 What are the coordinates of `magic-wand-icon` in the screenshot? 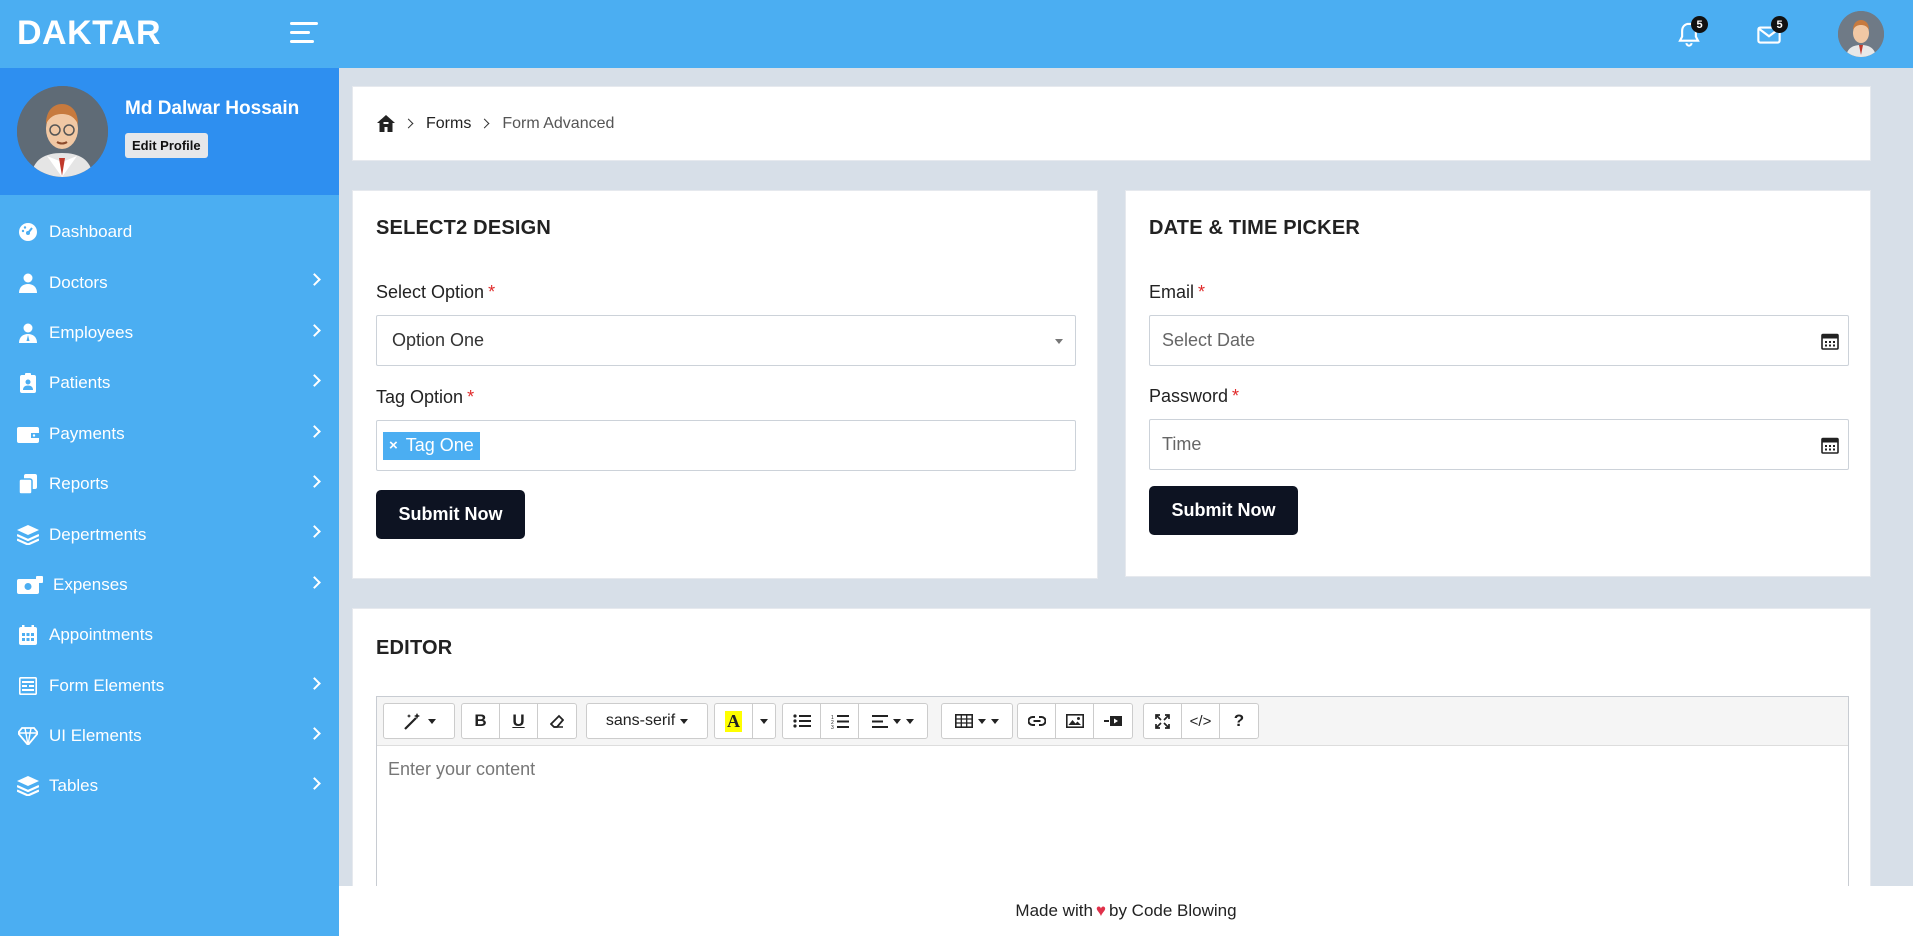 It's located at (419, 721).